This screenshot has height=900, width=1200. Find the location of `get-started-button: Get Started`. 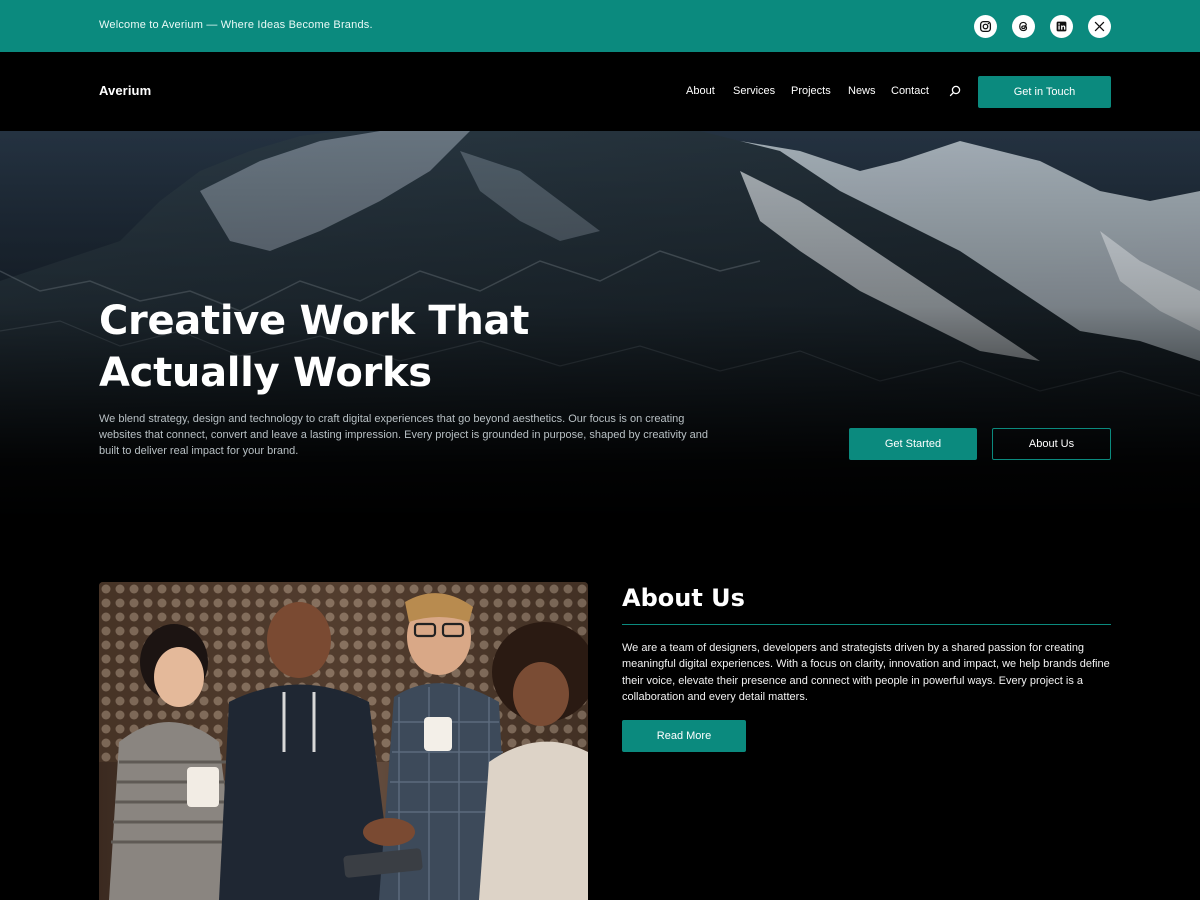

get-started-button: Get Started is located at coordinates (913, 444).